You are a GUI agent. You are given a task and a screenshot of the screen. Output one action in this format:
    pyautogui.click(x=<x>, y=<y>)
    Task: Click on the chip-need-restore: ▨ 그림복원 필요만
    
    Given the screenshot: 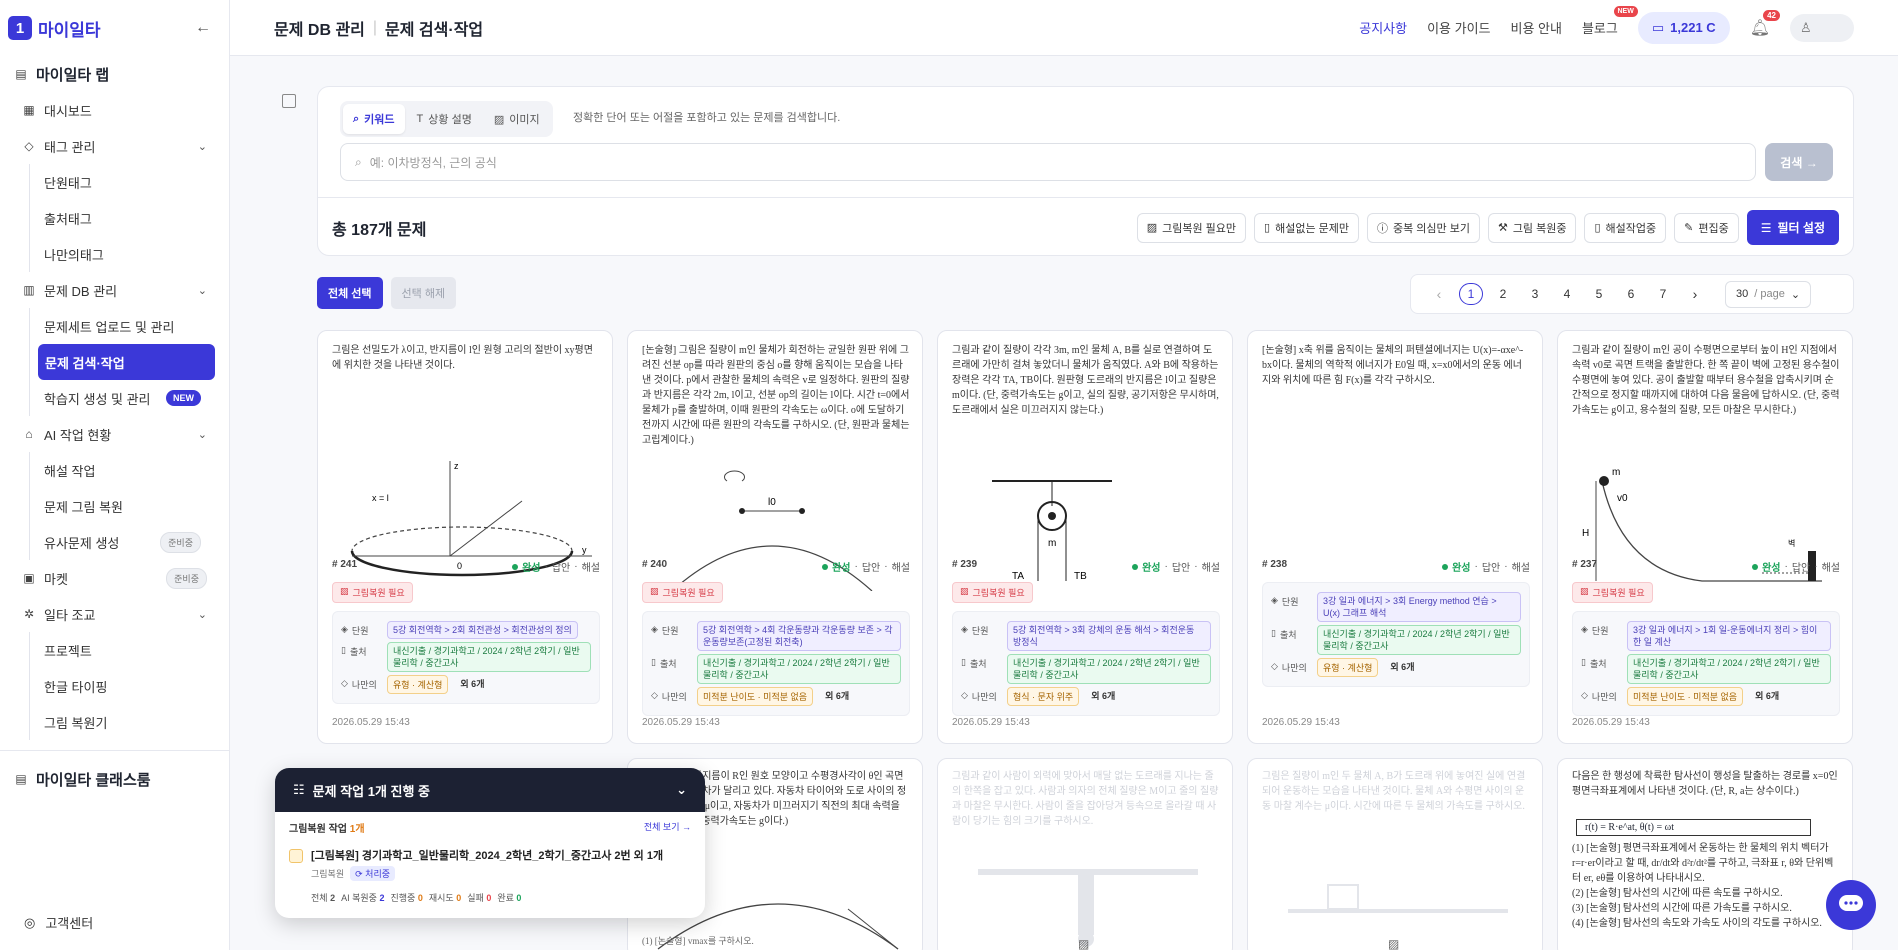 What is the action you would take?
    pyautogui.click(x=1191, y=227)
    